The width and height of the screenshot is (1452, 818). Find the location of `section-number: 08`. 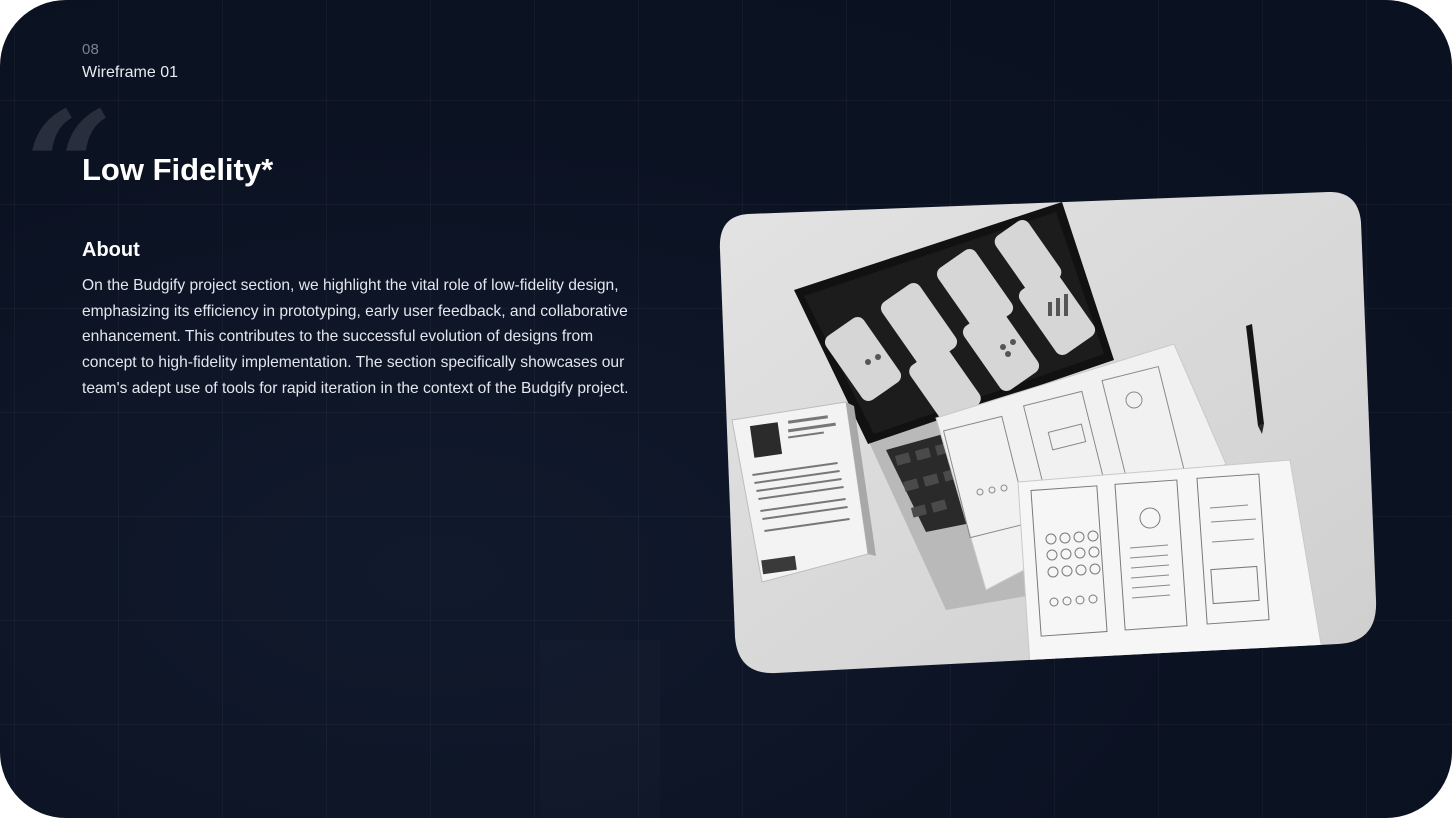

section-number: 08 is located at coordinates (91, 49).